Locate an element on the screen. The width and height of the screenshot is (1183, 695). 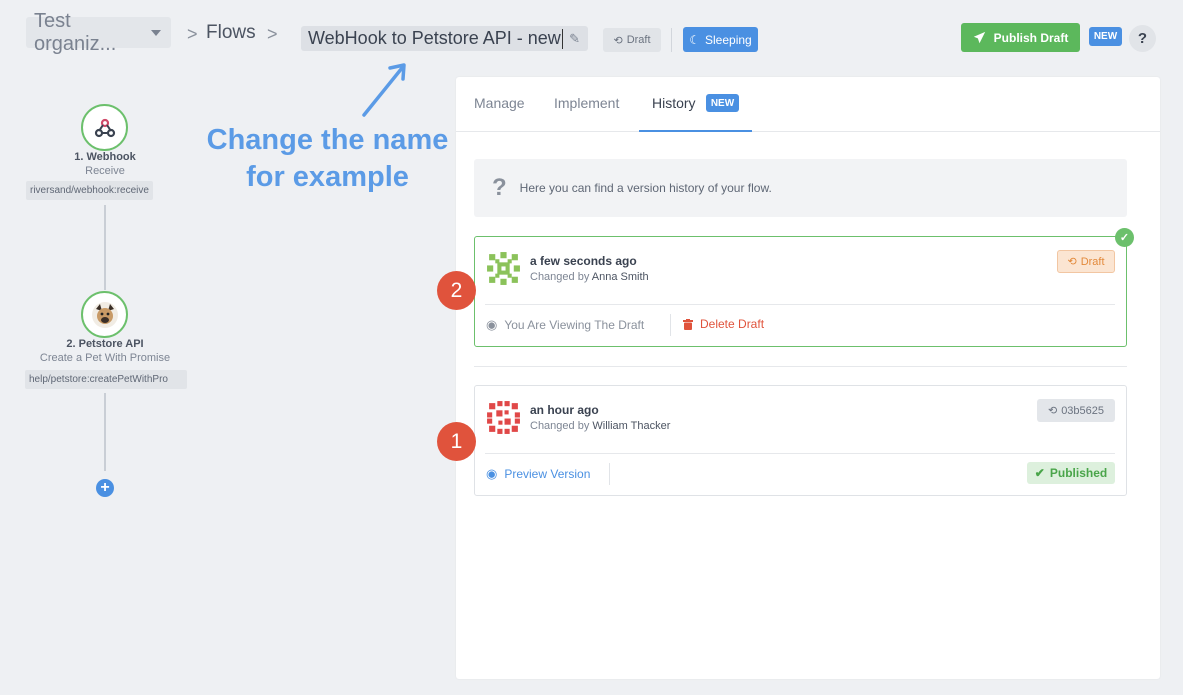
add-step-button: + is located at coordinates (105, 488).